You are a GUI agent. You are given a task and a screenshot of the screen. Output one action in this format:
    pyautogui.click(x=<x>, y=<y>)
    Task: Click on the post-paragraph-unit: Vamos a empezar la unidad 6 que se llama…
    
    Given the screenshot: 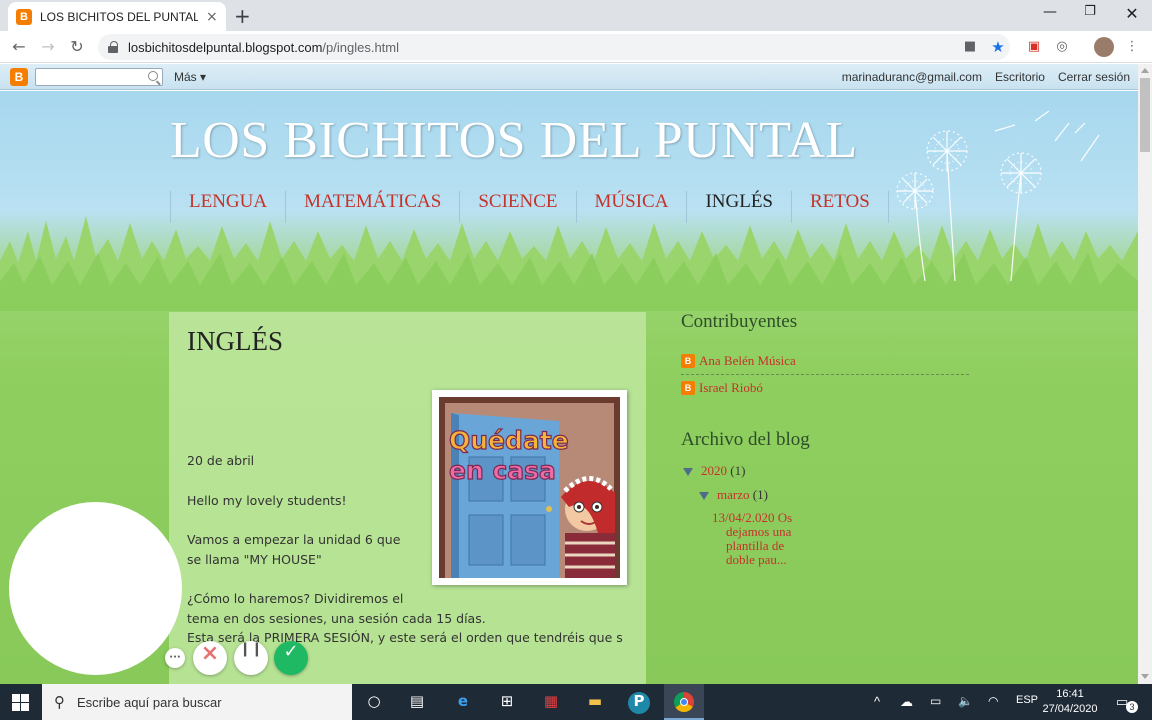 What is the action you would take?
    pyautogui.click(x=294, y=549)
    